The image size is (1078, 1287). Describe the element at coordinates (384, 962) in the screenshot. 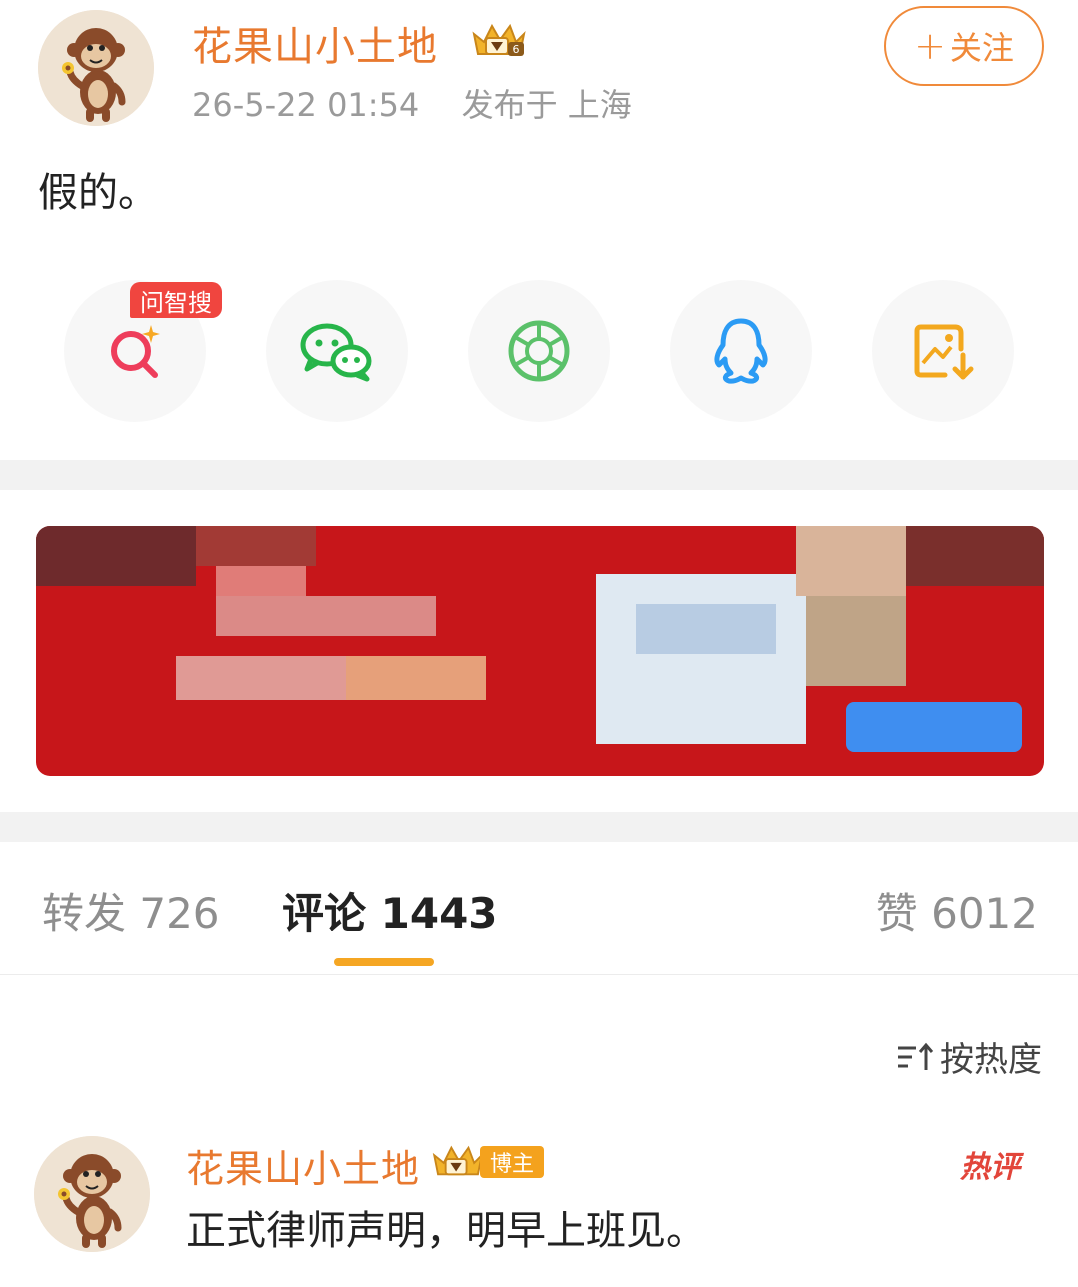

I see `active-tab-indicator` at that location.